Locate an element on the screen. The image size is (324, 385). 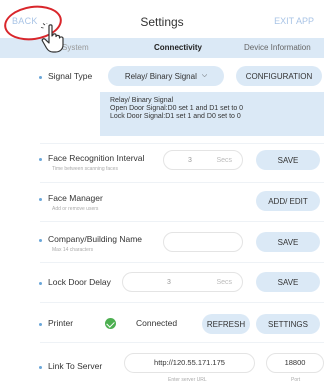
chevron-down-icon: ⌵ is located at coordinates (204, 75).